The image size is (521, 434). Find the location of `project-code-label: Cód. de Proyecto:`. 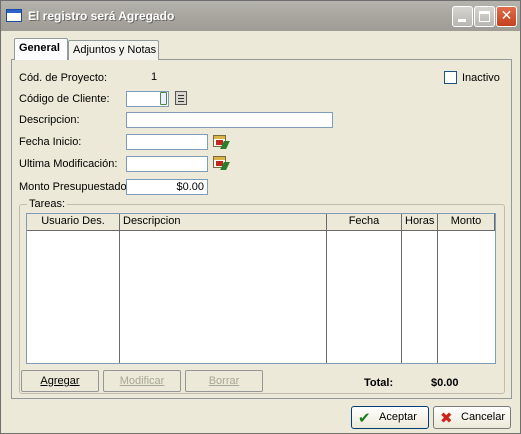

project-code-label: Cód. de Proyecto: is located at coordinates (63, 78).